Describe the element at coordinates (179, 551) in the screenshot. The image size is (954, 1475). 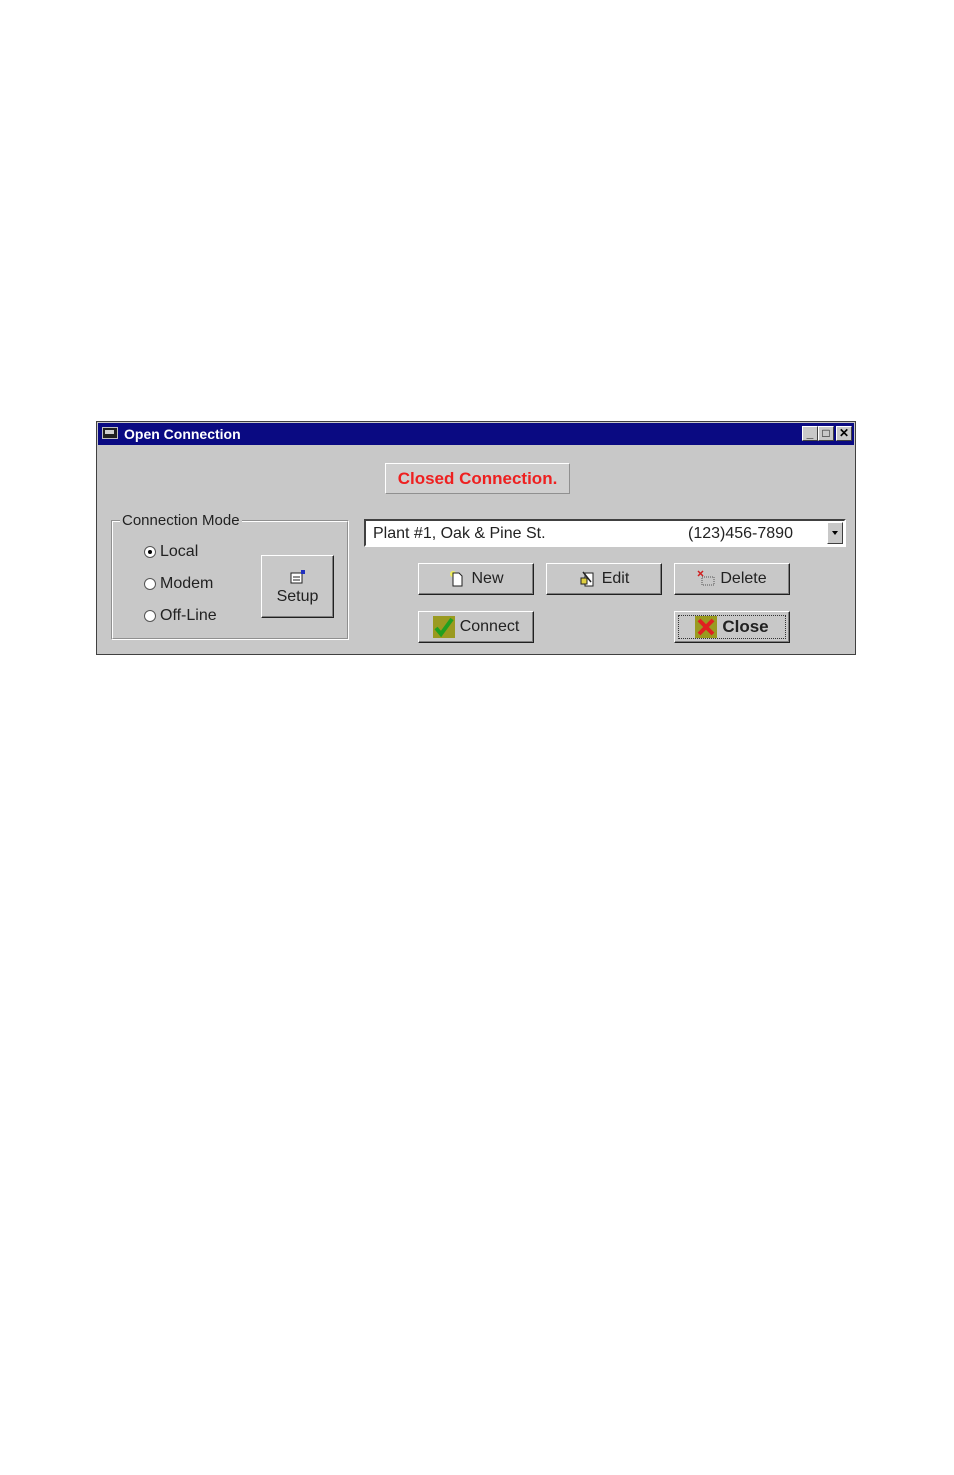
I see `radio-label: Local` at that location.